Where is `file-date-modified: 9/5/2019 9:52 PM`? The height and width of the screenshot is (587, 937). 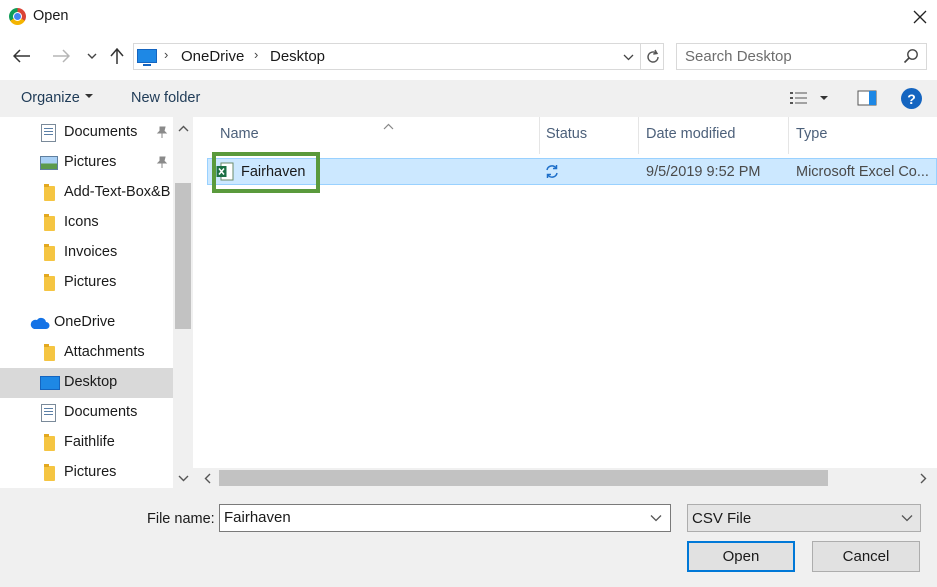 file-date-modified: 9/5/2019 9:52 PM is located at coordinates (703, 172).